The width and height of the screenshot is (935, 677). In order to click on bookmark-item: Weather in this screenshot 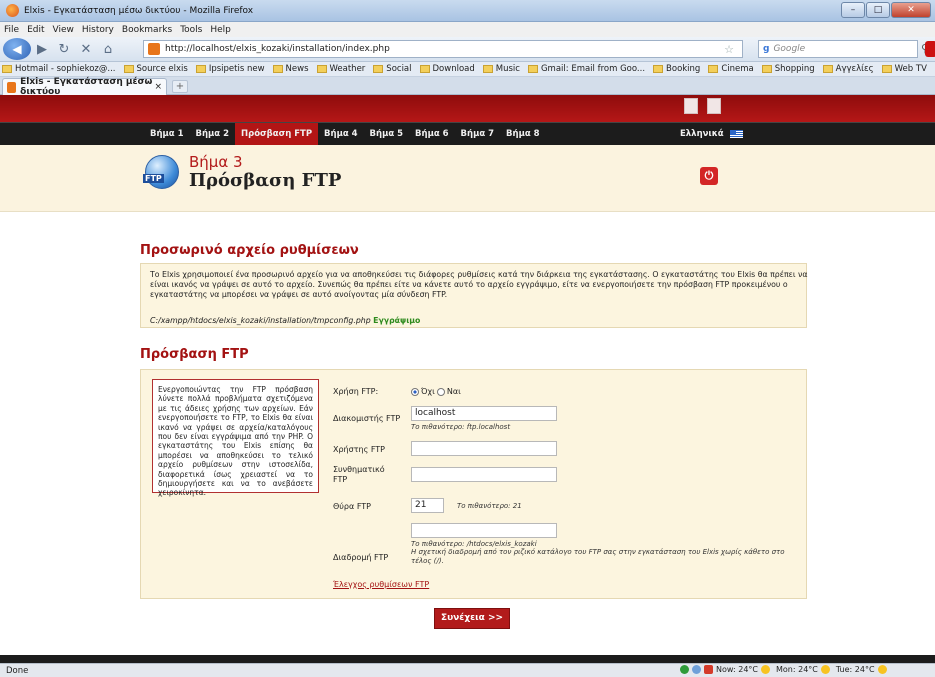, I will do `click(340, 69)`.